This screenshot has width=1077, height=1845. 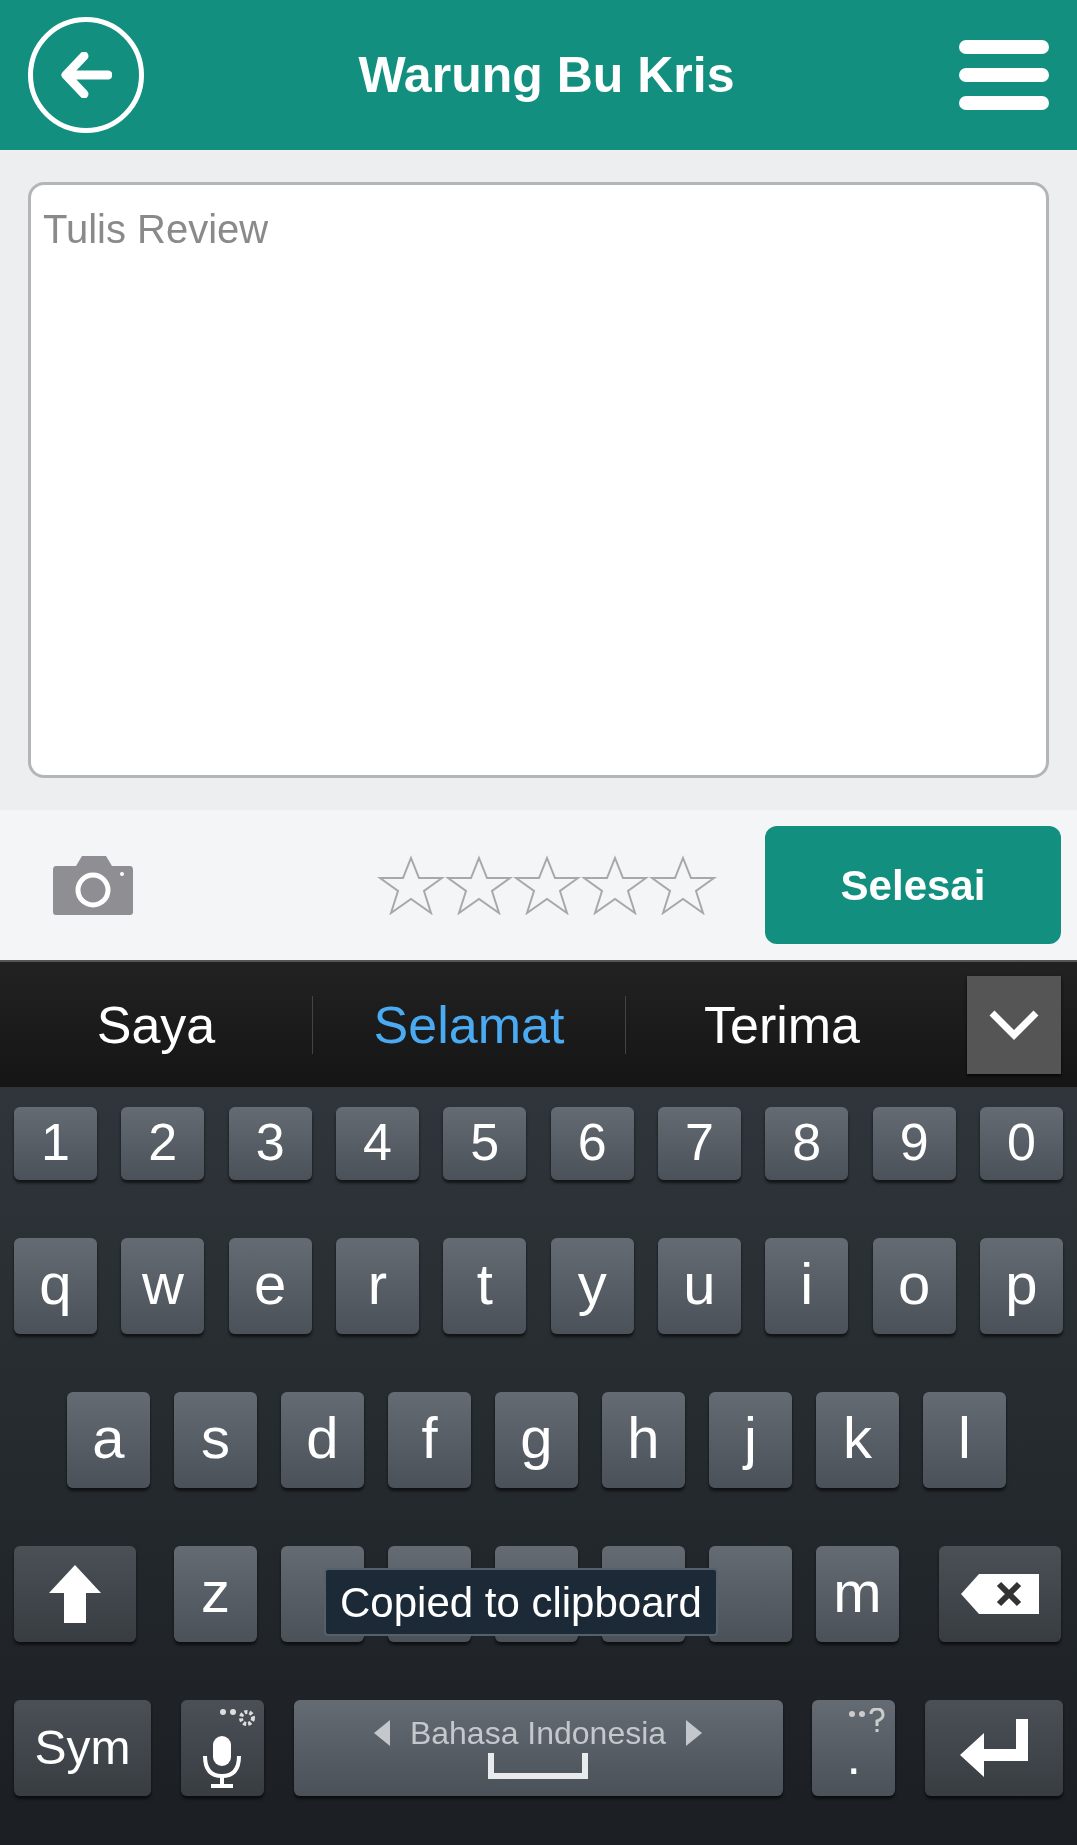 What do you see at coordinates (163, 1286) in the screenshot?
I see `key: w` at bounding box center [163, 1286].